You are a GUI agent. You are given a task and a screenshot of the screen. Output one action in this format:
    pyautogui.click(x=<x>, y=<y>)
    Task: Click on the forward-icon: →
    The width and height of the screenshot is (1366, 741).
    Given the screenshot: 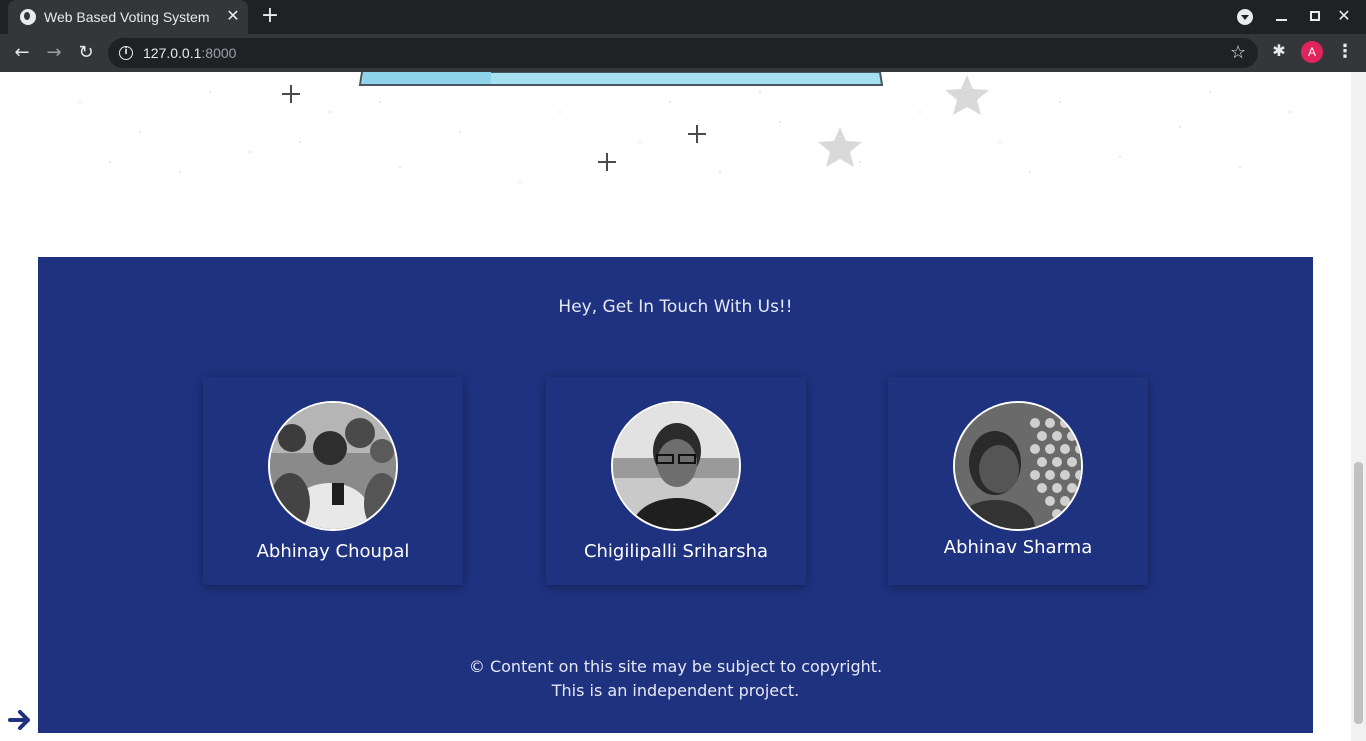 What is the action you would take?
    pyautogui.click(x=54, y=53)
    